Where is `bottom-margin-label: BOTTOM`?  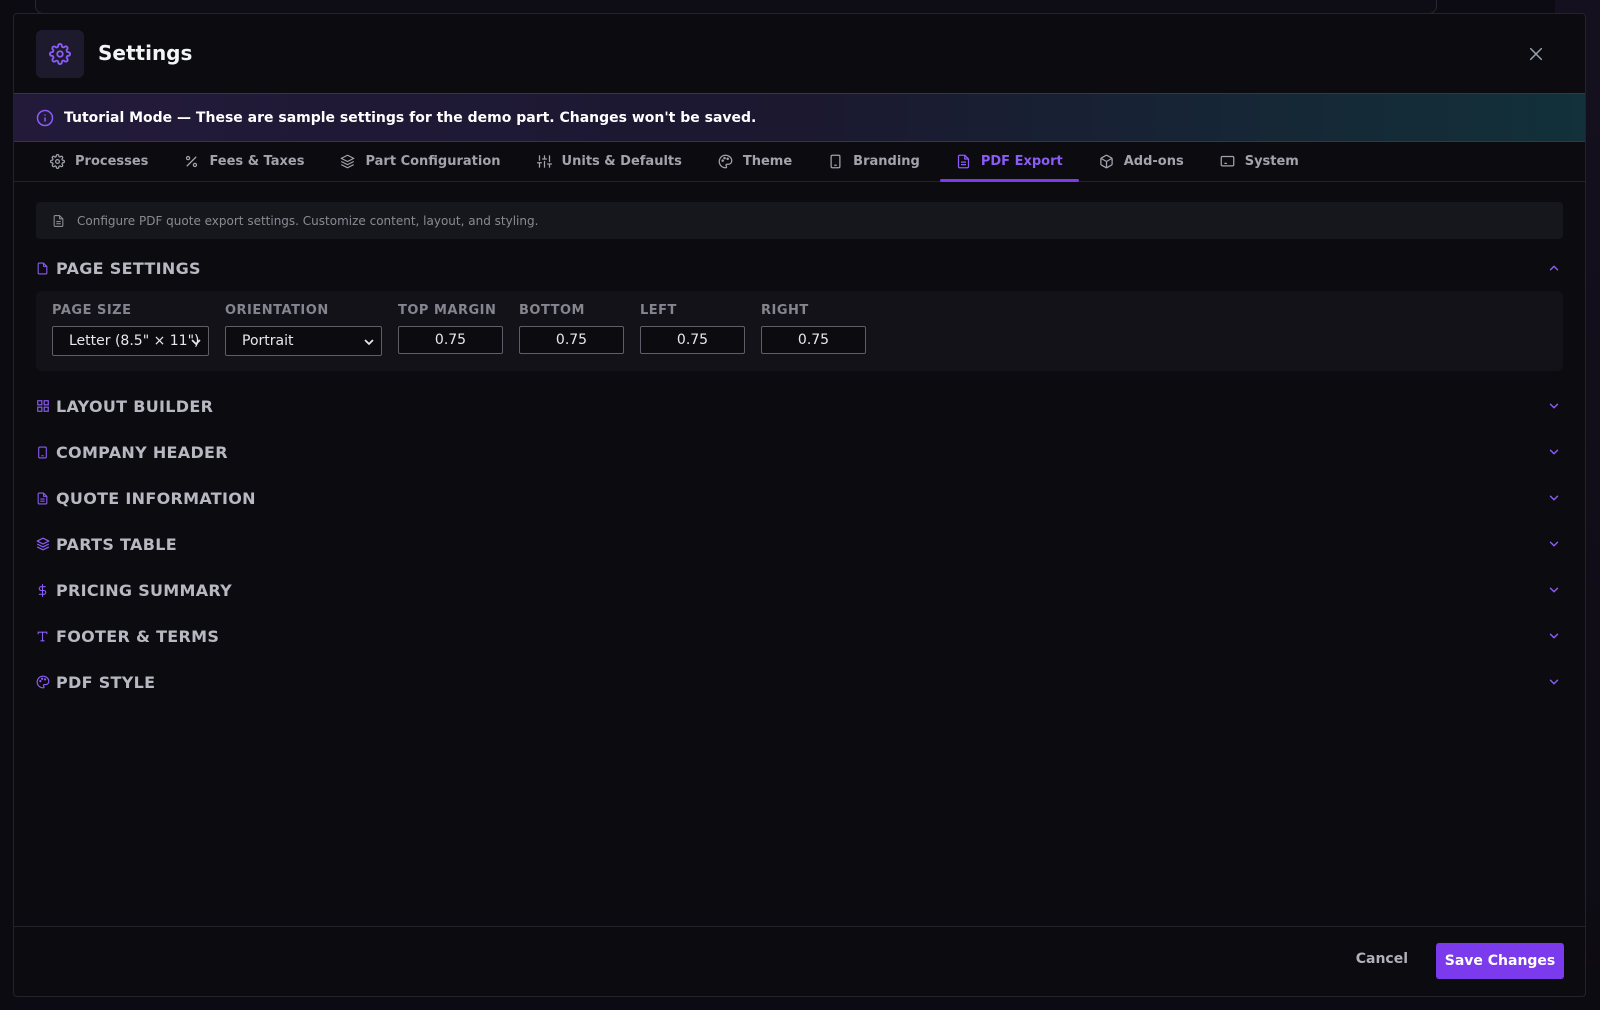
bottom-margin-label: BOTTOM is located at coordinates (552, 310).